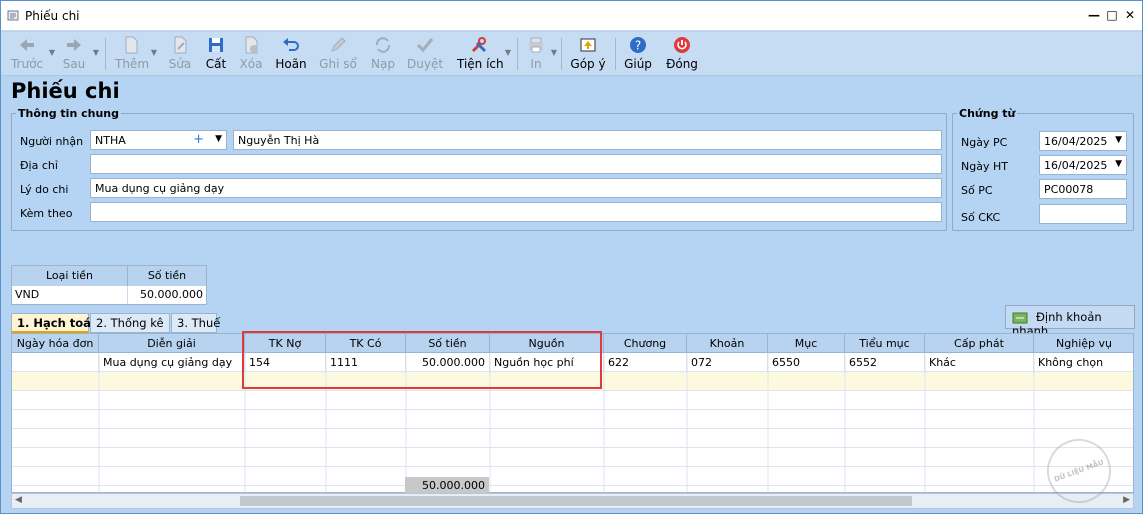 The width and height of the screenshot is (1143, 514). I want to click on scrollbar-thumb, so click(576, 501).